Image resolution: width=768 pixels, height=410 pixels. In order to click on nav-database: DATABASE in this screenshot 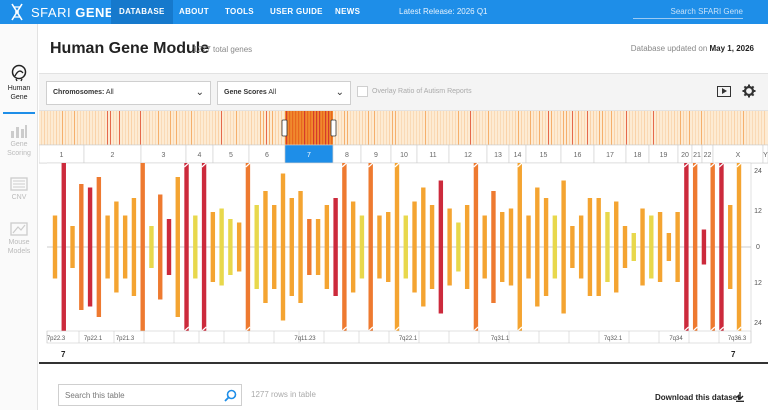, I will do `click(142, 12)`.